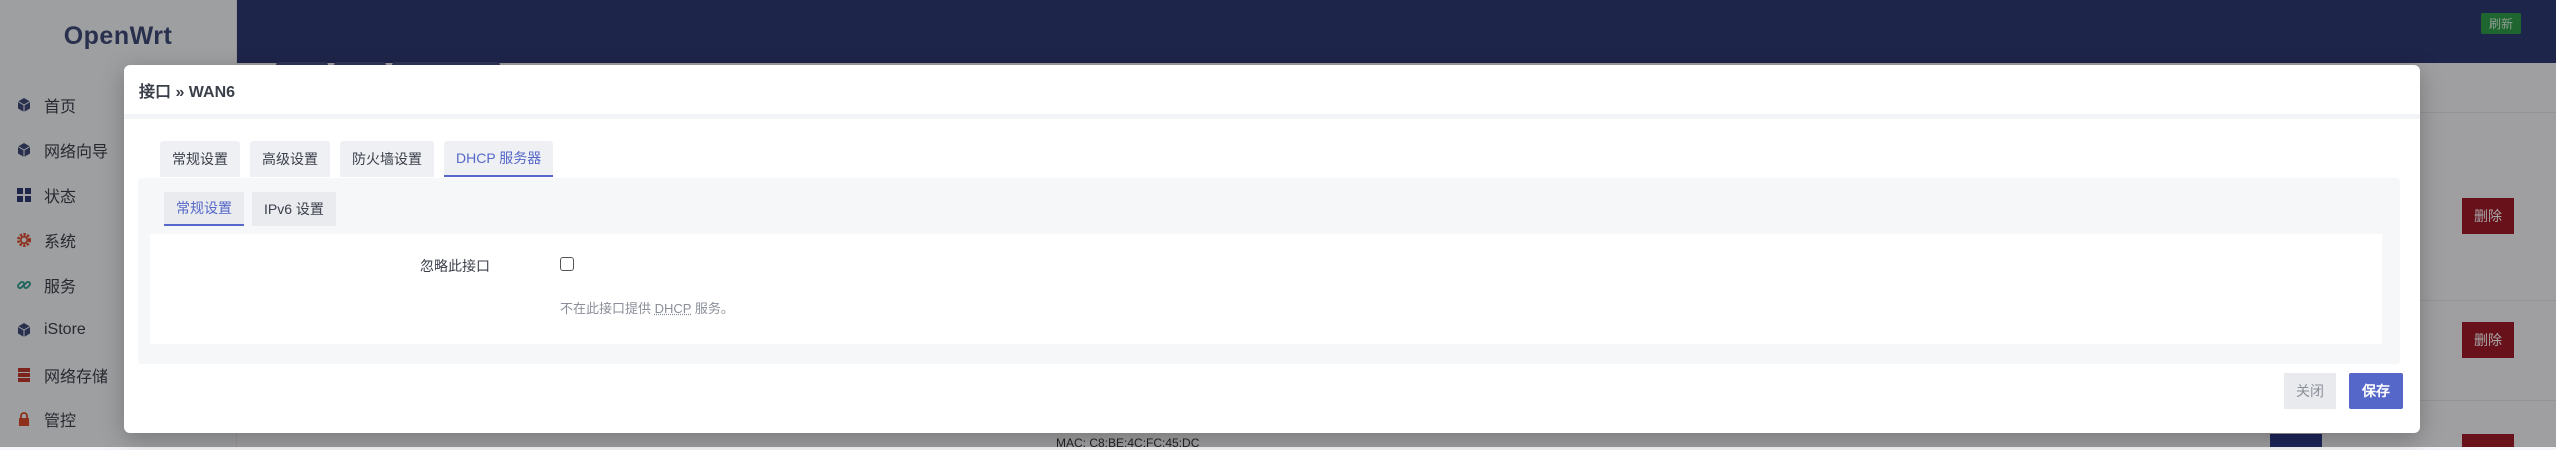  I want to click on modal-title: 接口 » WAN6, so click(187, 92).